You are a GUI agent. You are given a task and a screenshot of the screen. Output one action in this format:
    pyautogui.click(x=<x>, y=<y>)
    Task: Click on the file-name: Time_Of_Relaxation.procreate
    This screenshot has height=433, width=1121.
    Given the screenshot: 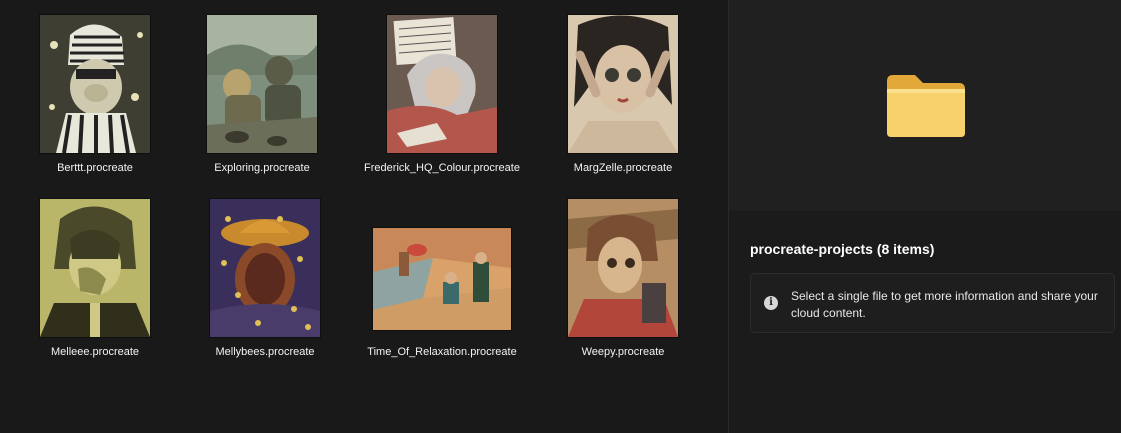 What is the action you would take?
    pyautogui.click(x=442, y=352)
    